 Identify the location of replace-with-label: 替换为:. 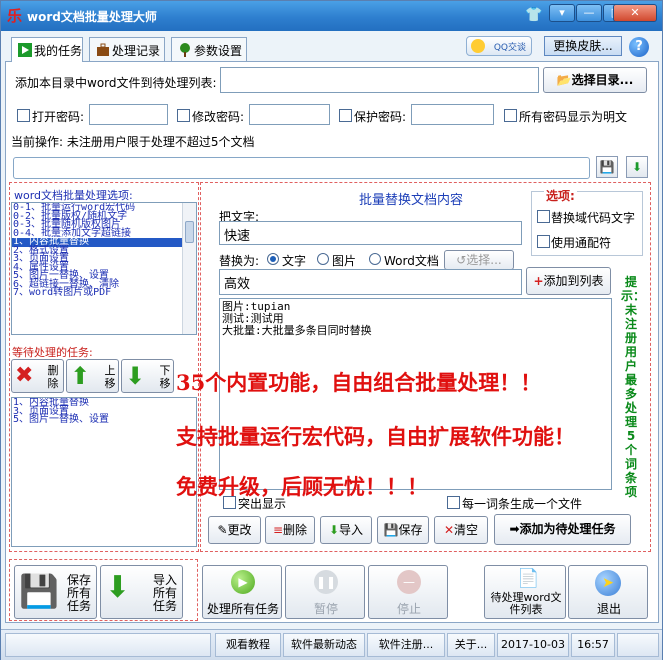
(239, 261).